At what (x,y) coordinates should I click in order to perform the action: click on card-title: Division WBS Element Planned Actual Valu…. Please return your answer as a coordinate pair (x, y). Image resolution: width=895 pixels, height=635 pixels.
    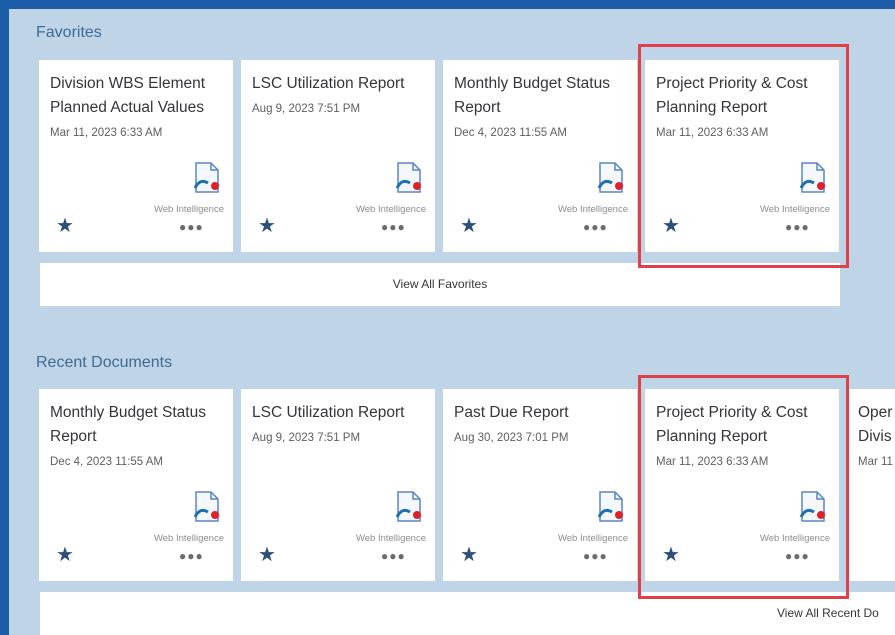
    Looking at the image, I should click on (128, 95).